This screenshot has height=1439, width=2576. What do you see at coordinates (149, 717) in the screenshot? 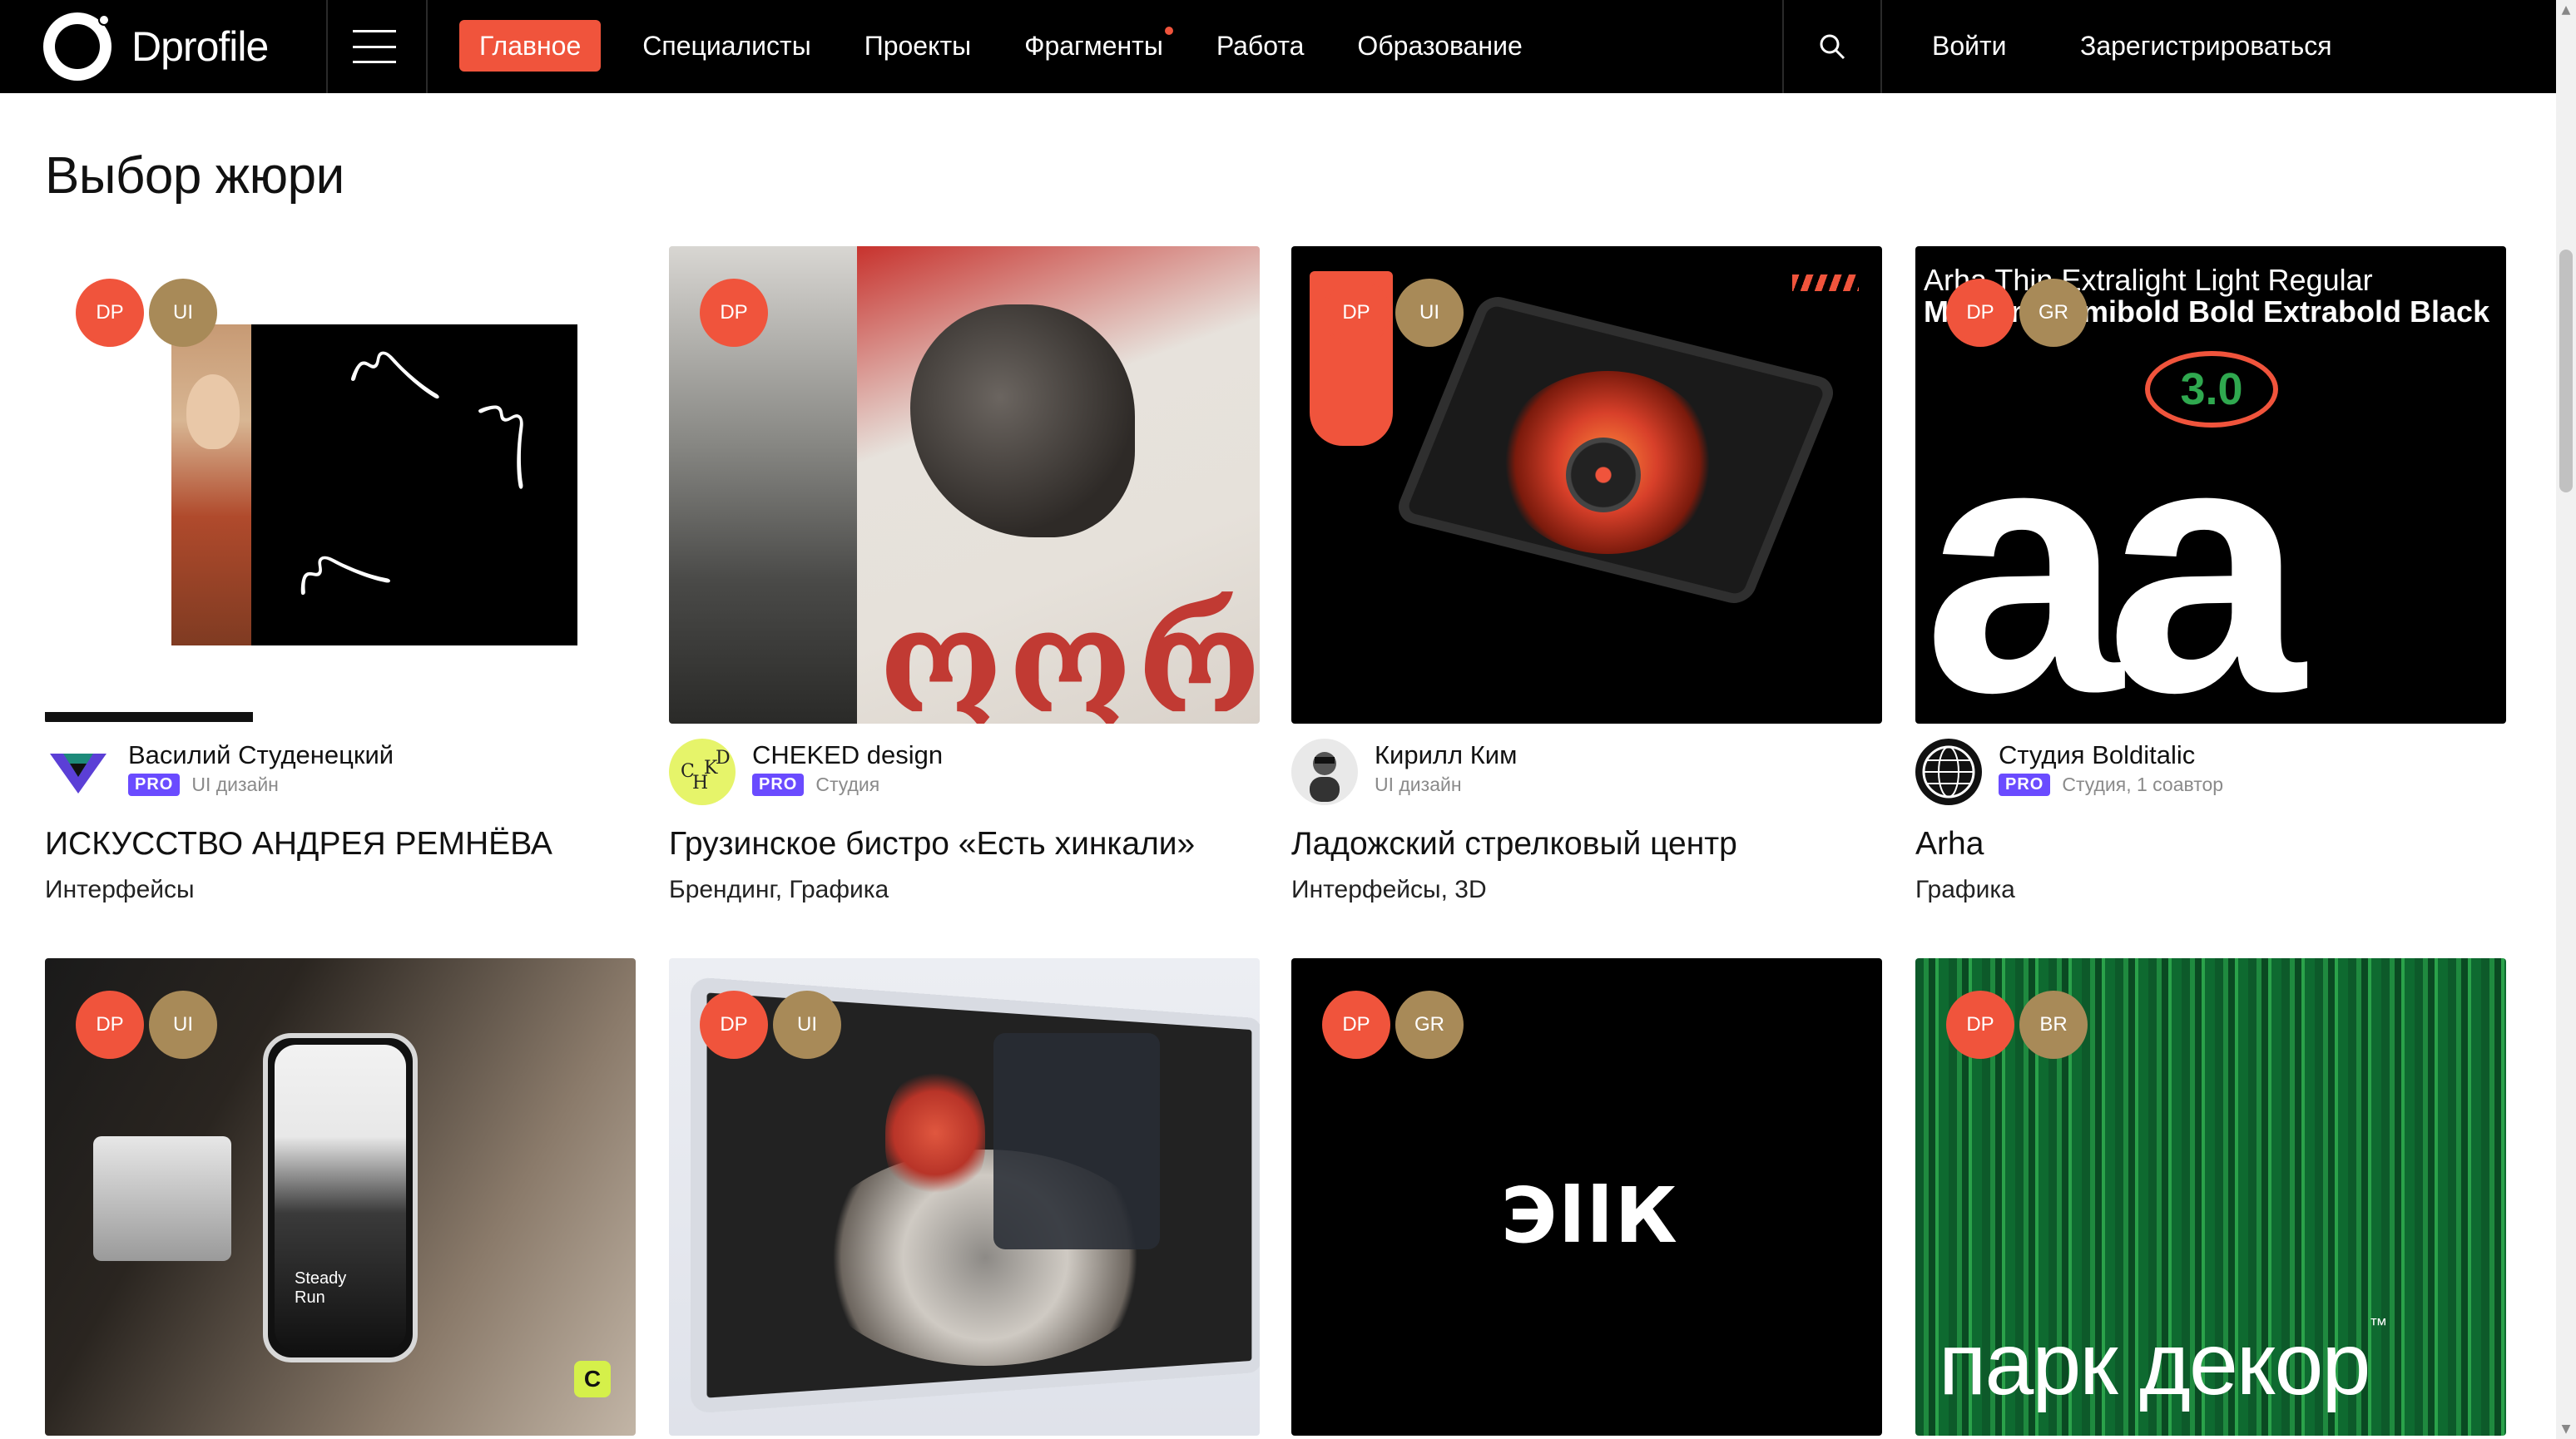
I see `progress-bar` at bounding box center [149, 717].